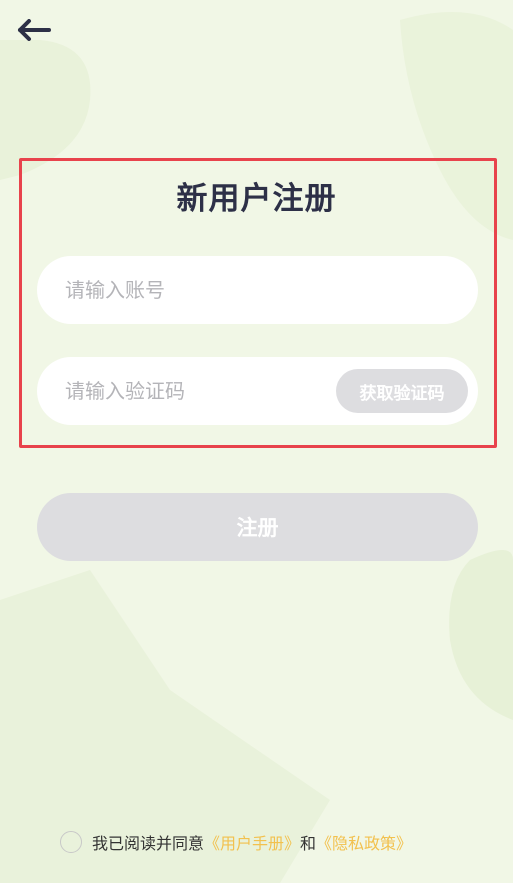 This screenshot has height=883, width=513. What do you see at coordinates (402, 391) in the screenshot?
I see `get-code-button: 获取验证码` at bounding box center [402, 391].